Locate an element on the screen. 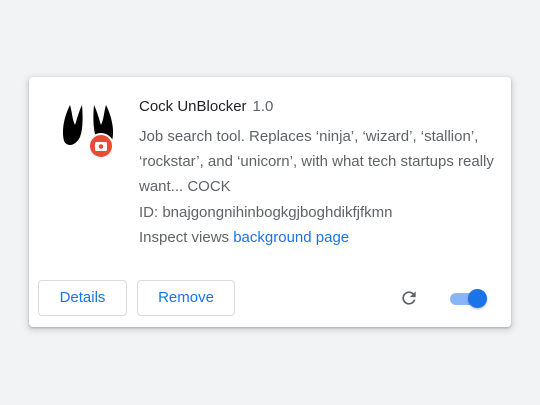  remove-button: Remove is located at coordinates (186, 298).